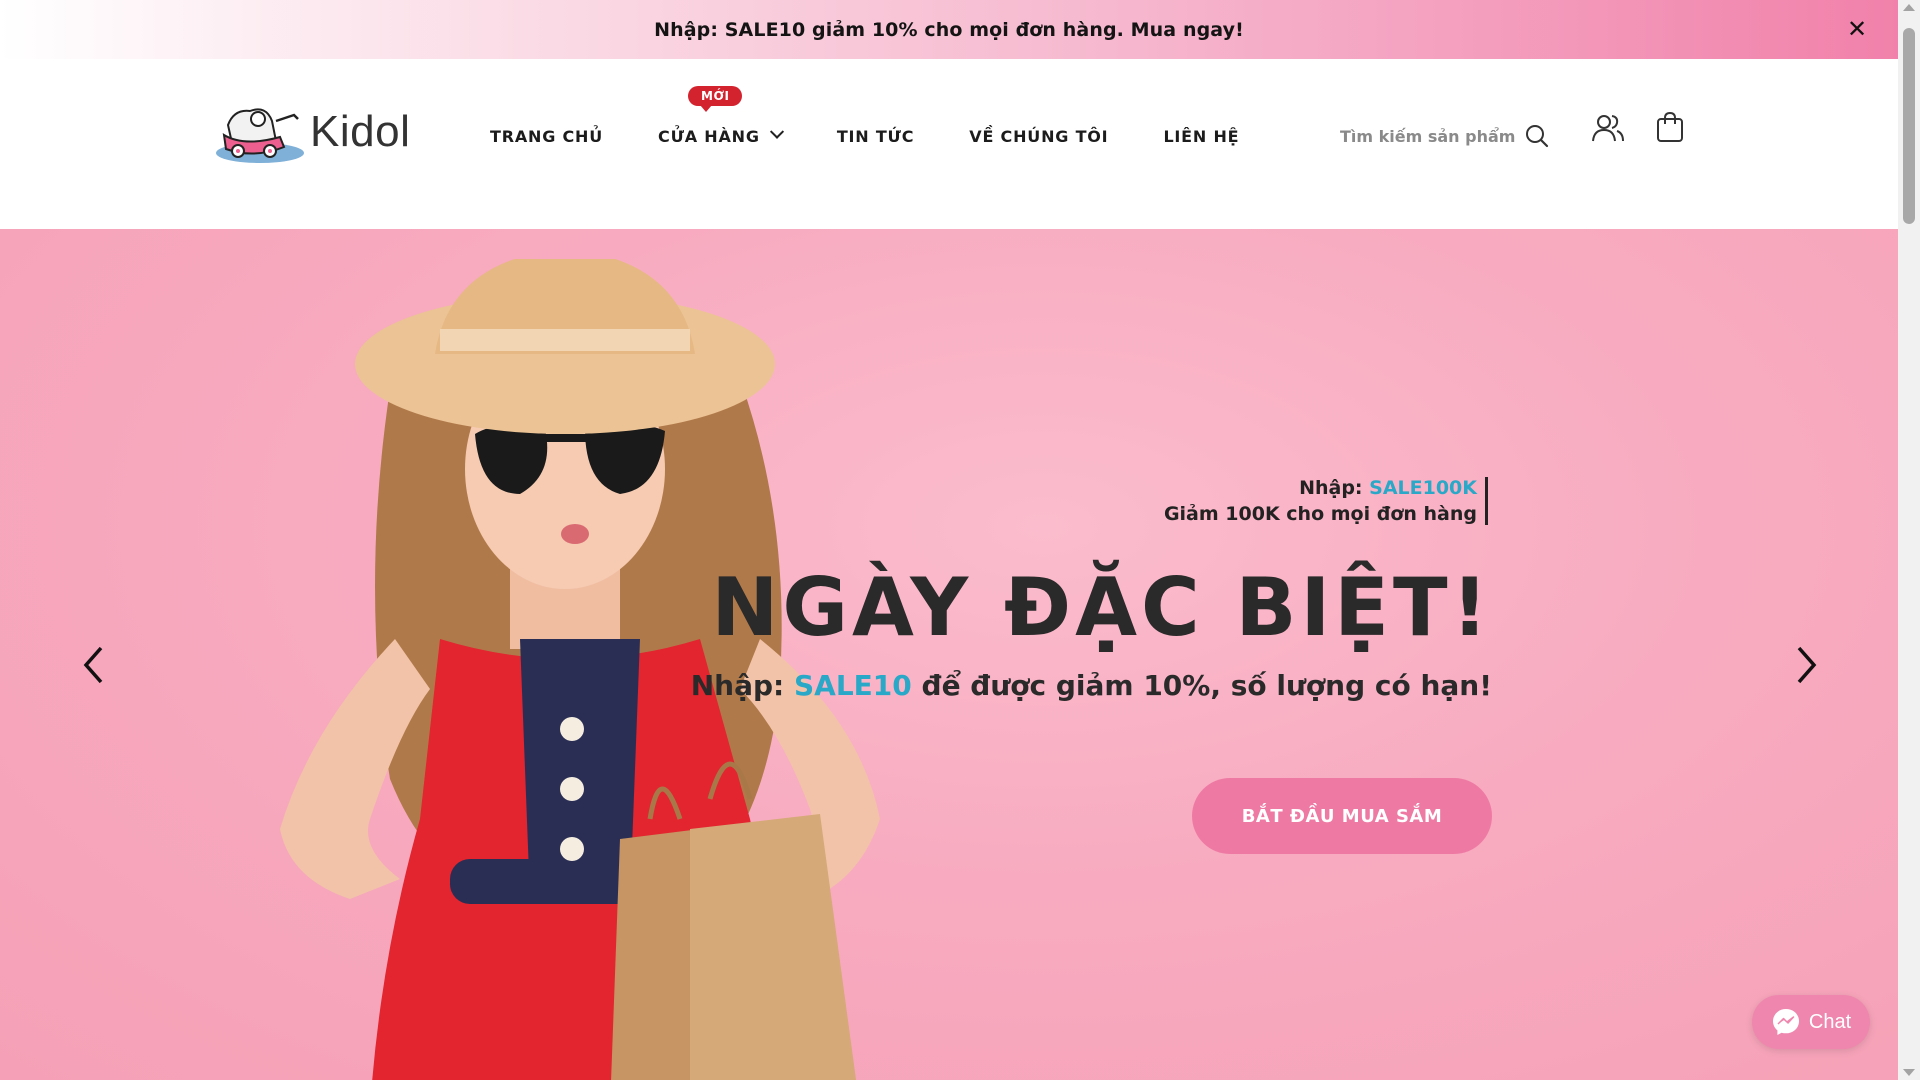 This screenshot has width=1920, height=1080. What do you see at coordinates (715, 99) in the screenshot?
I see `new-badge: MỚI` at bounding box center [715, 99].